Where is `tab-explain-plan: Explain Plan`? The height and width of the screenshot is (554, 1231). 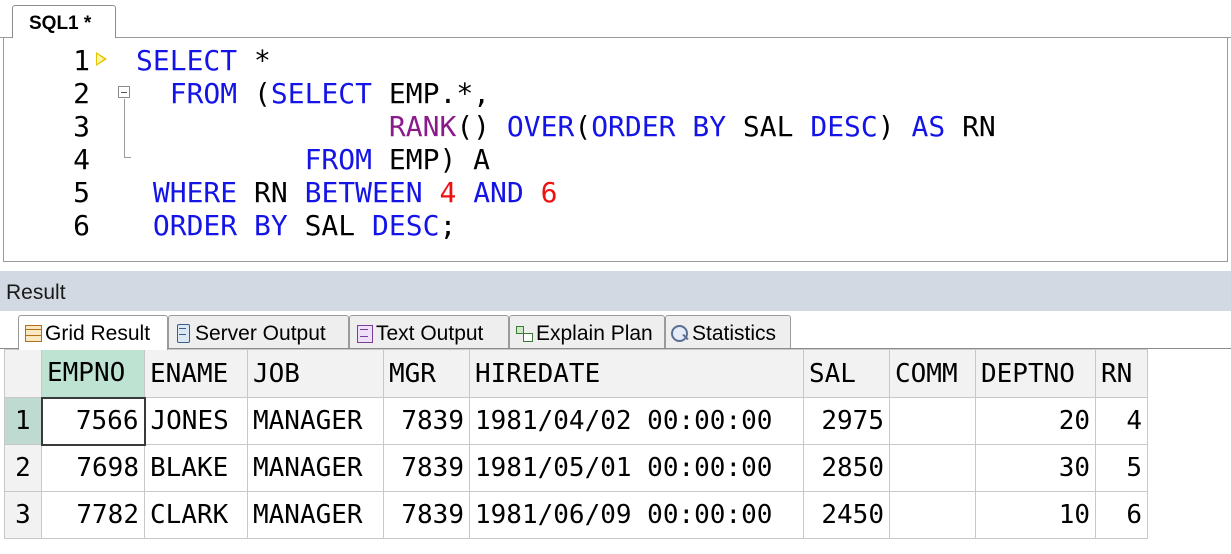
tab-explain-plan: Explain Plan is located at coordinates (587, 332).